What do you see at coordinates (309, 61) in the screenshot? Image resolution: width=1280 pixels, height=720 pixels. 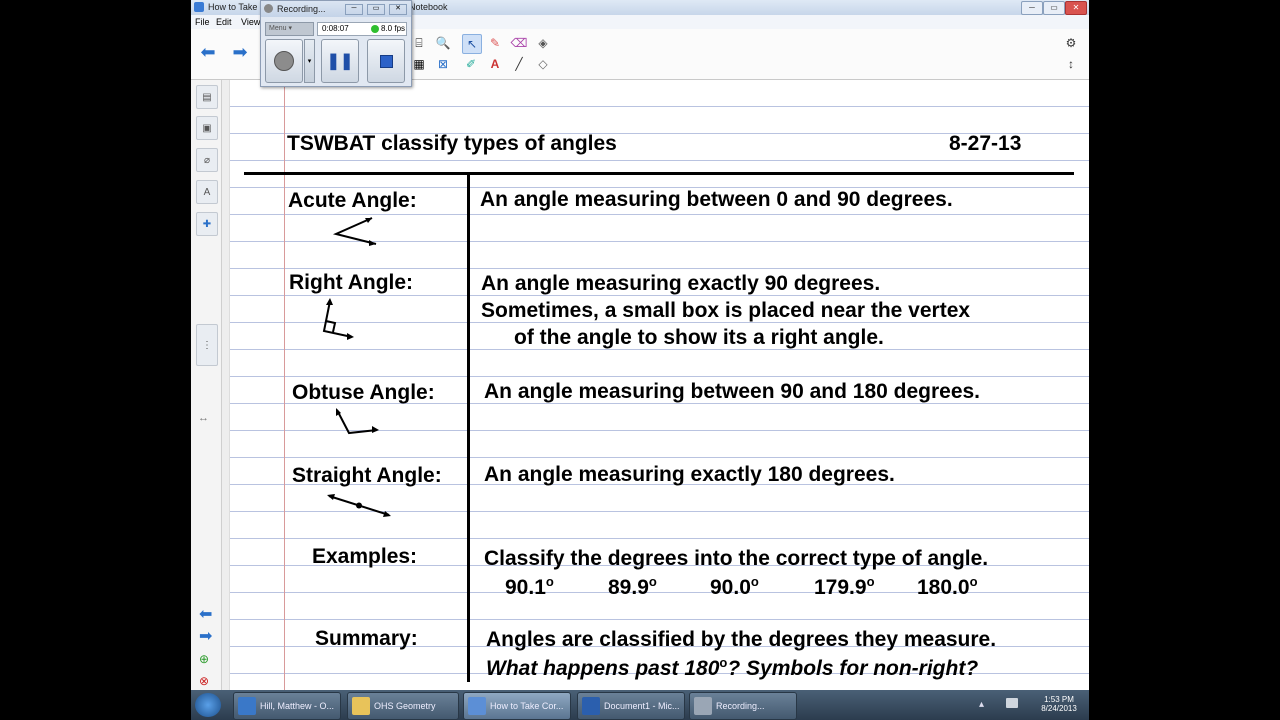 I see `record-options-dropdown: ▾` at bounding box center [309, 61].